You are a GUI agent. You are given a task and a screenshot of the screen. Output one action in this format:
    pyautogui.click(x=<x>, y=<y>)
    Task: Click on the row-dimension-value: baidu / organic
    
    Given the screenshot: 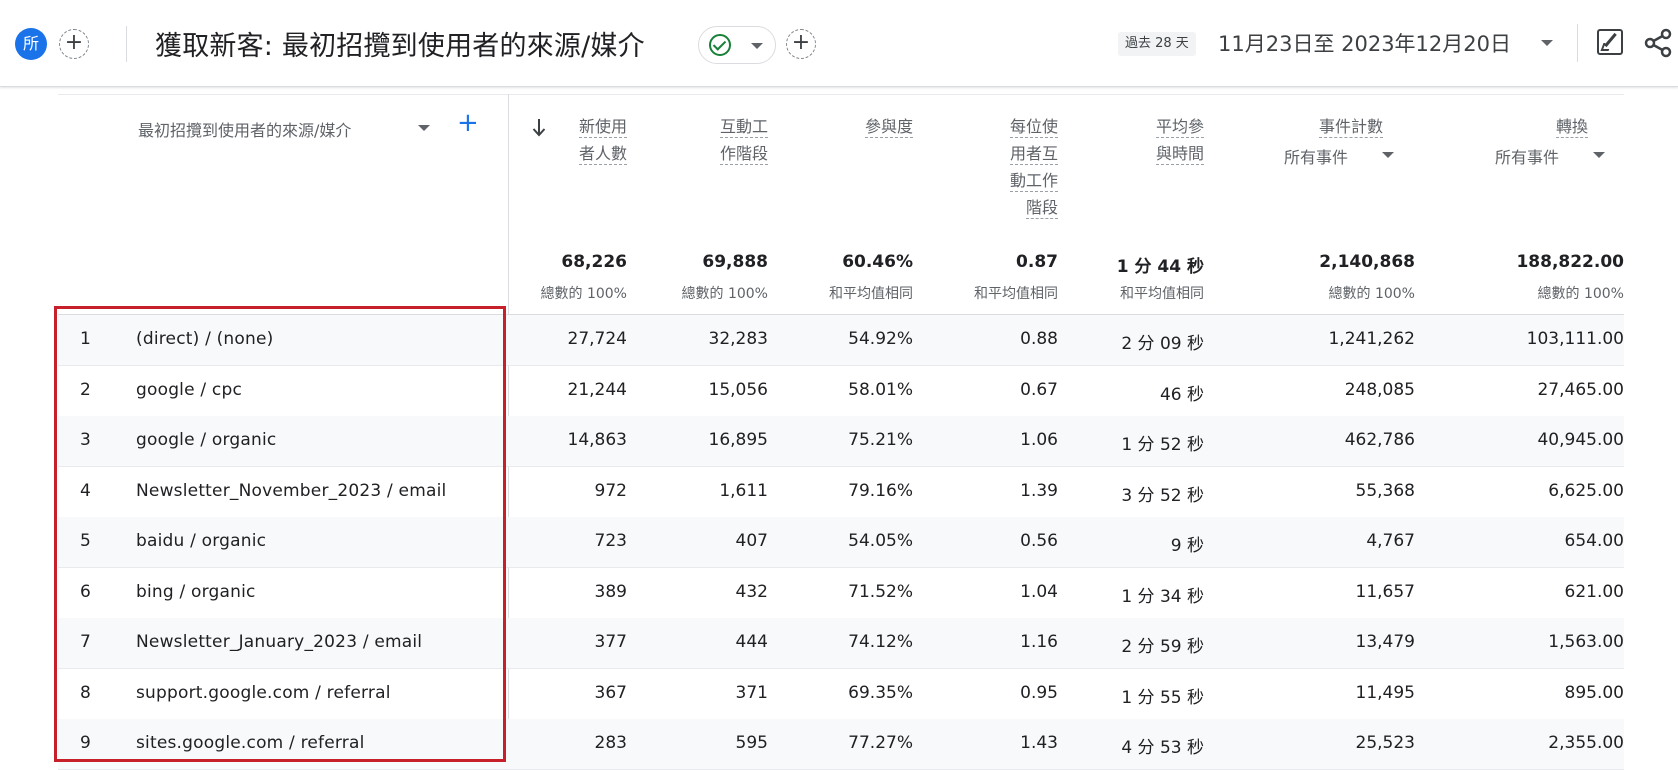 What is the action you would take?
    pyautogui.click(x=201, y=541)
    